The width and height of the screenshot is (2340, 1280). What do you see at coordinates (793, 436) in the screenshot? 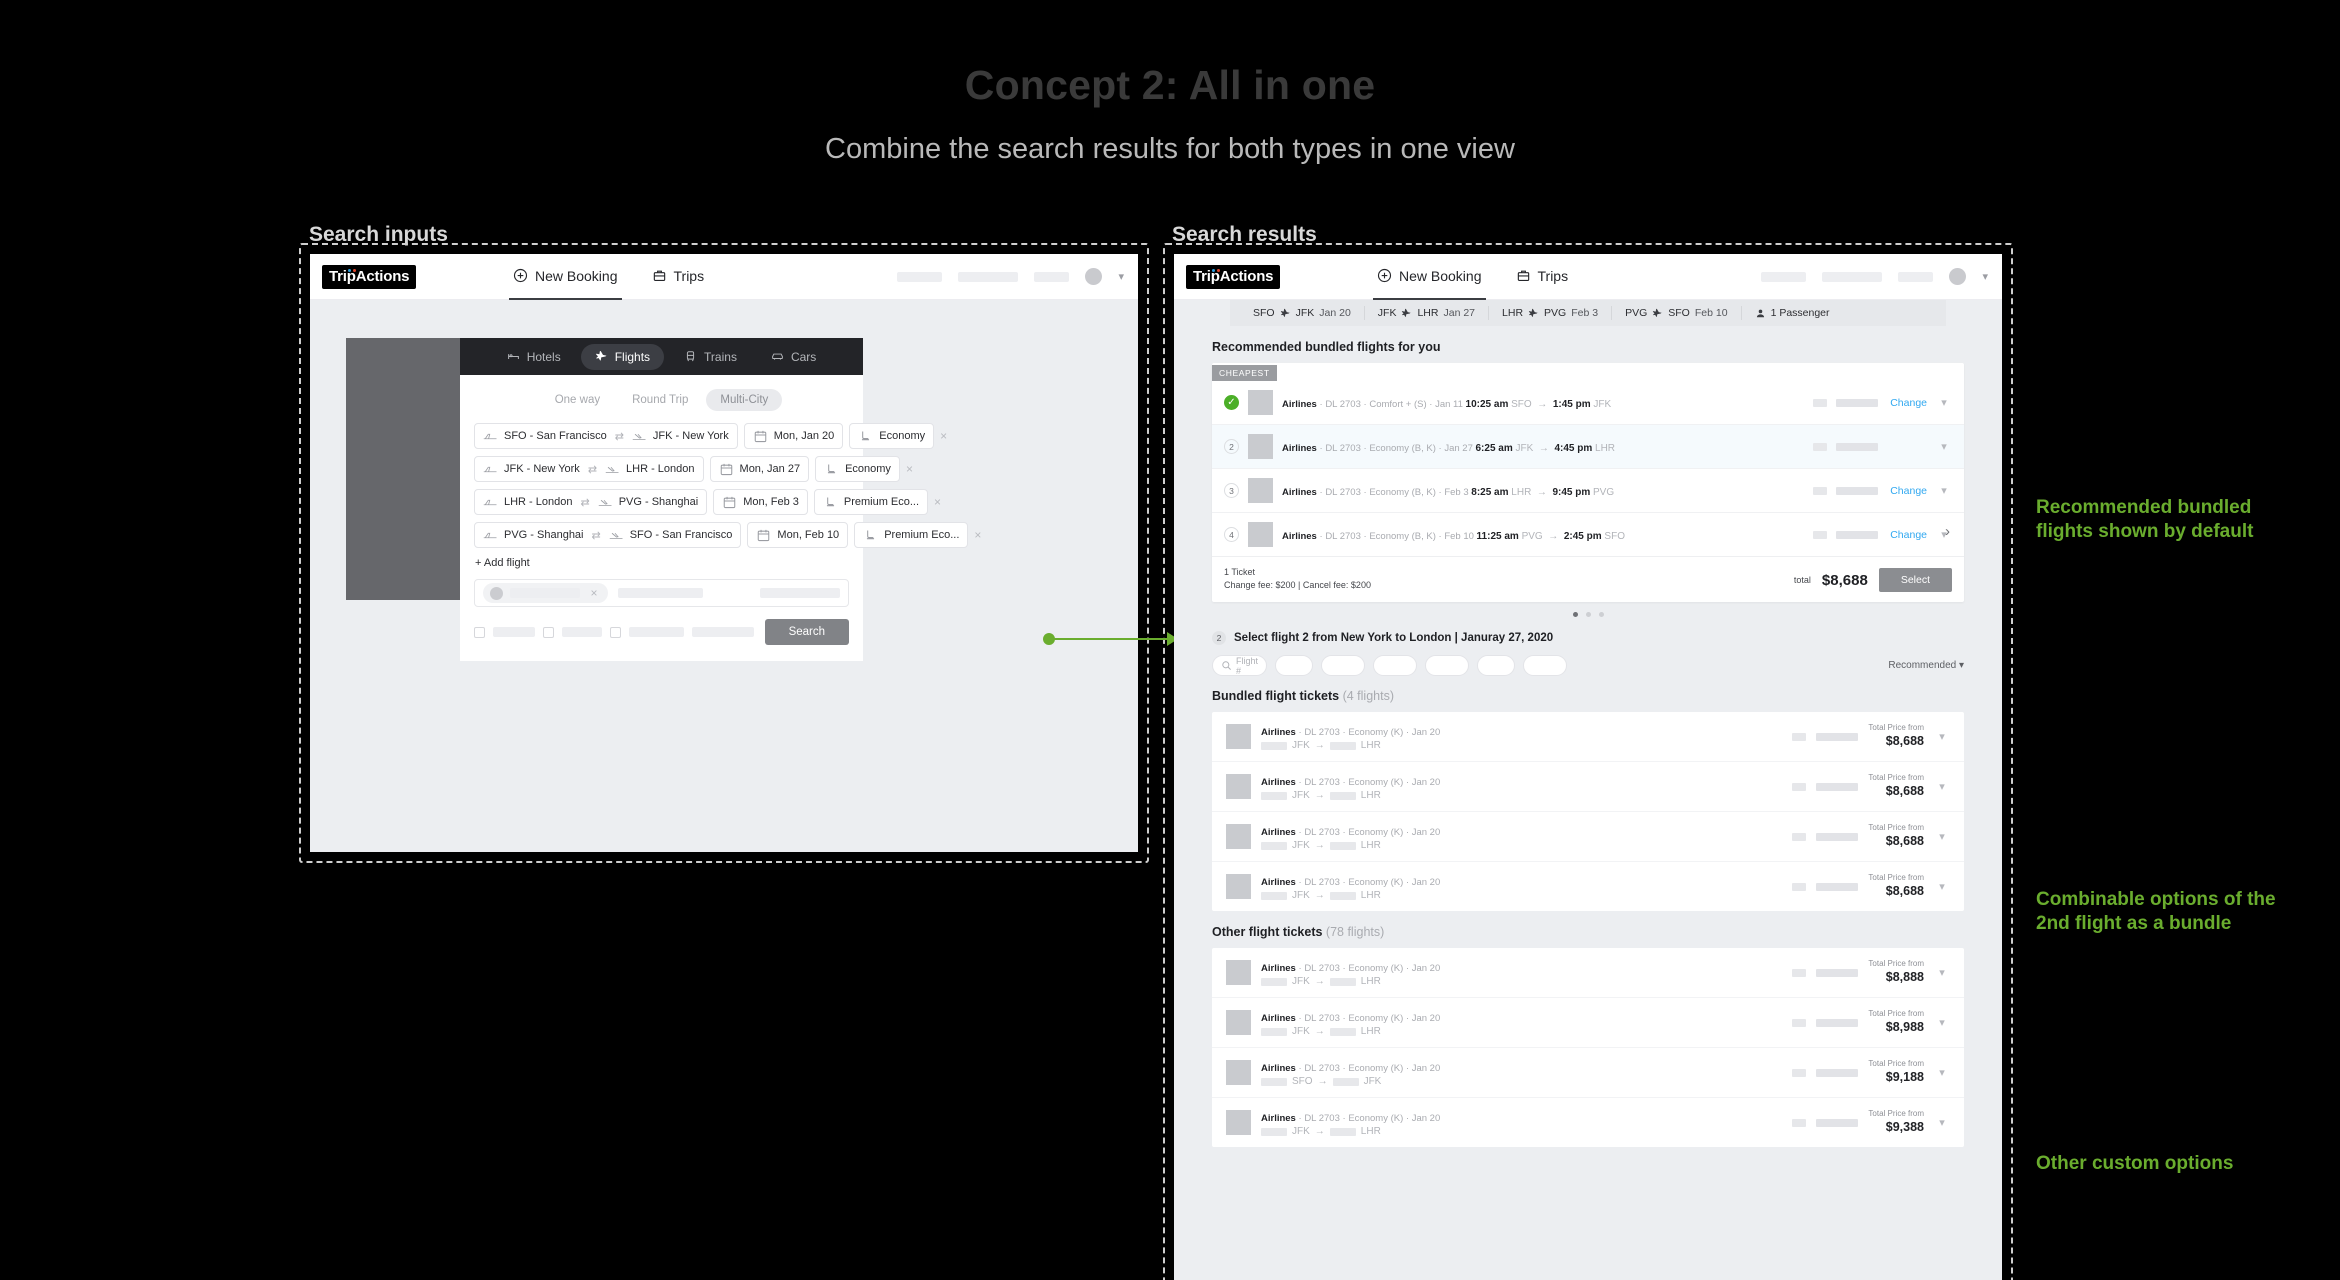
I see `flight-date-1: Mon, Jan 20` at bounding box center [793, 436].